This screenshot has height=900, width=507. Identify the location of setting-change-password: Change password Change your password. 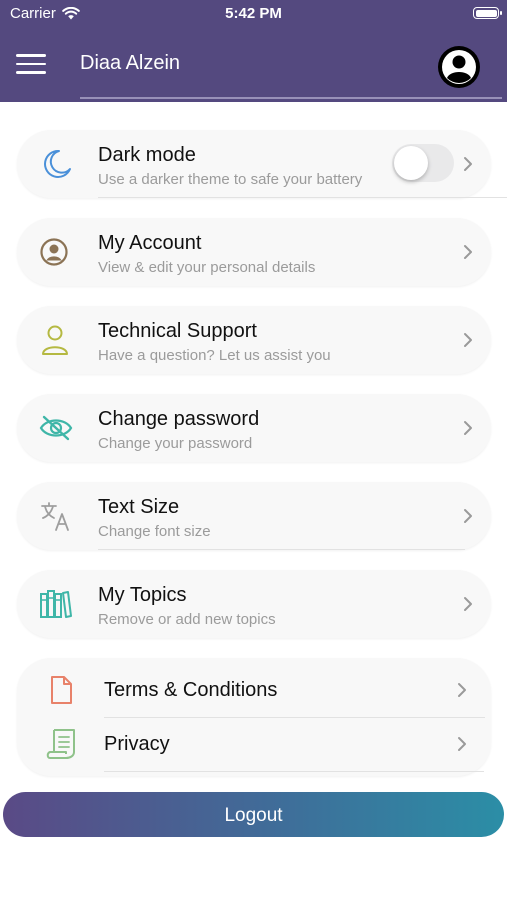
(254, 428).